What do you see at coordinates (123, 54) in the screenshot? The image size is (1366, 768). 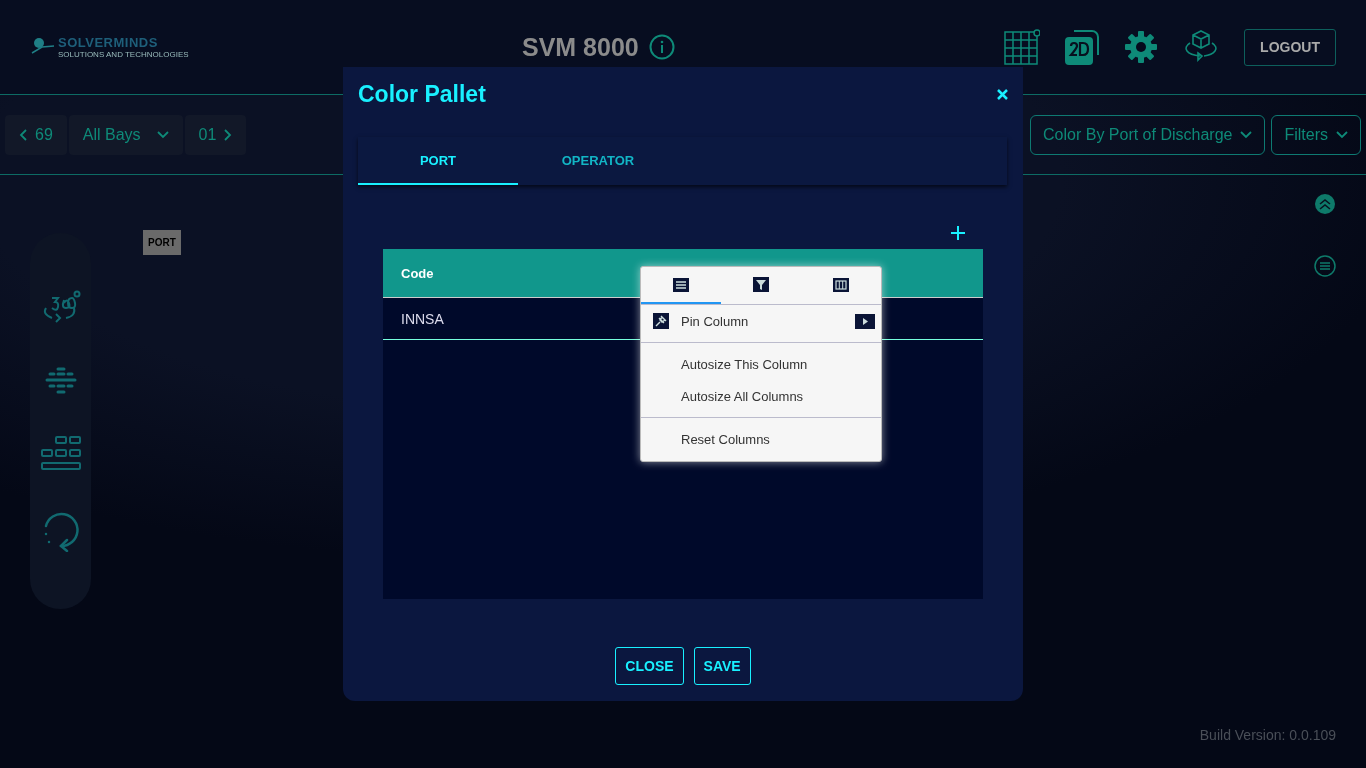 I see `logo-tagline: SOLUTIONS AND TECHNOLOGIES` at bounding box center [123, 54].